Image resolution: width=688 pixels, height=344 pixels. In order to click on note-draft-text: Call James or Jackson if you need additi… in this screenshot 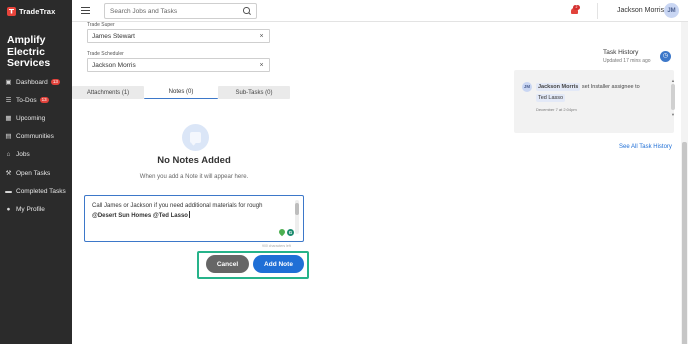, I will do `click(177, 206)`.